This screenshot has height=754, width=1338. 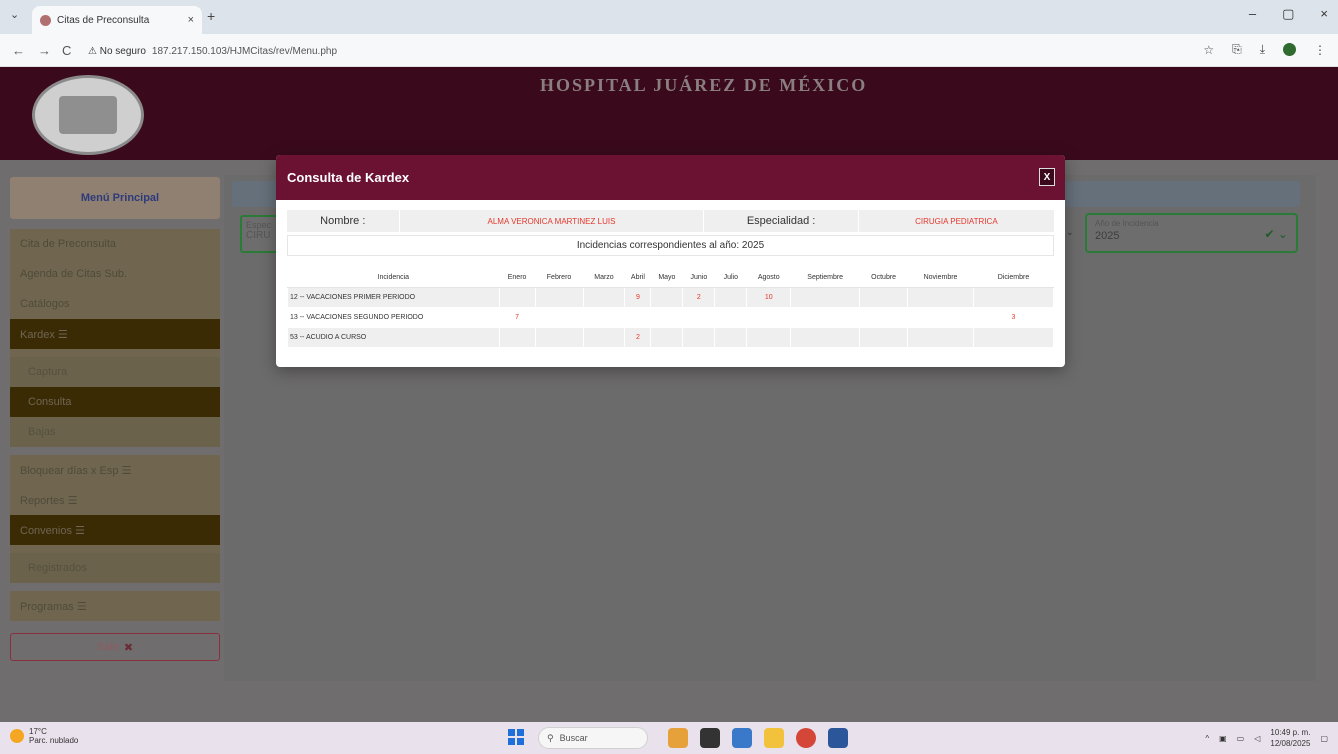 I want to click on year-label: Año de Incidencia, so click(x=1127, y=223).